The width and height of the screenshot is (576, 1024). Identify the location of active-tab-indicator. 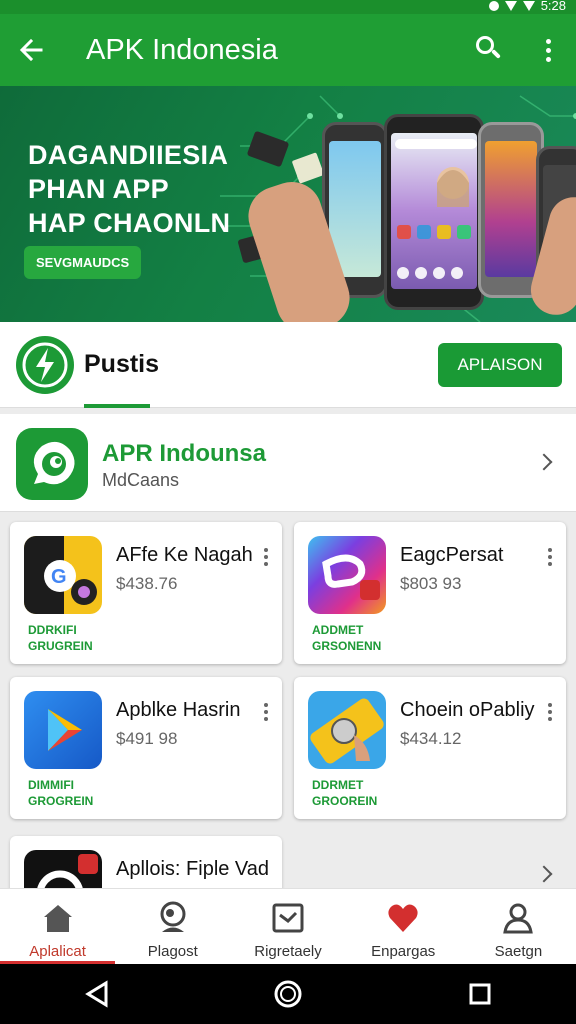
(117, 406).